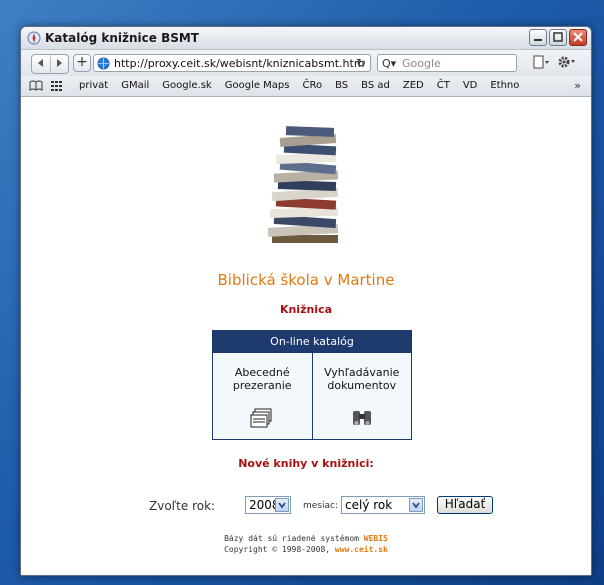 The image size is (604, 585). What do you see at coordinates (279, 549) in the screenshot?
I see `copyright-text: Copyright © 1998-2008,` at bounding box center [279, 549].